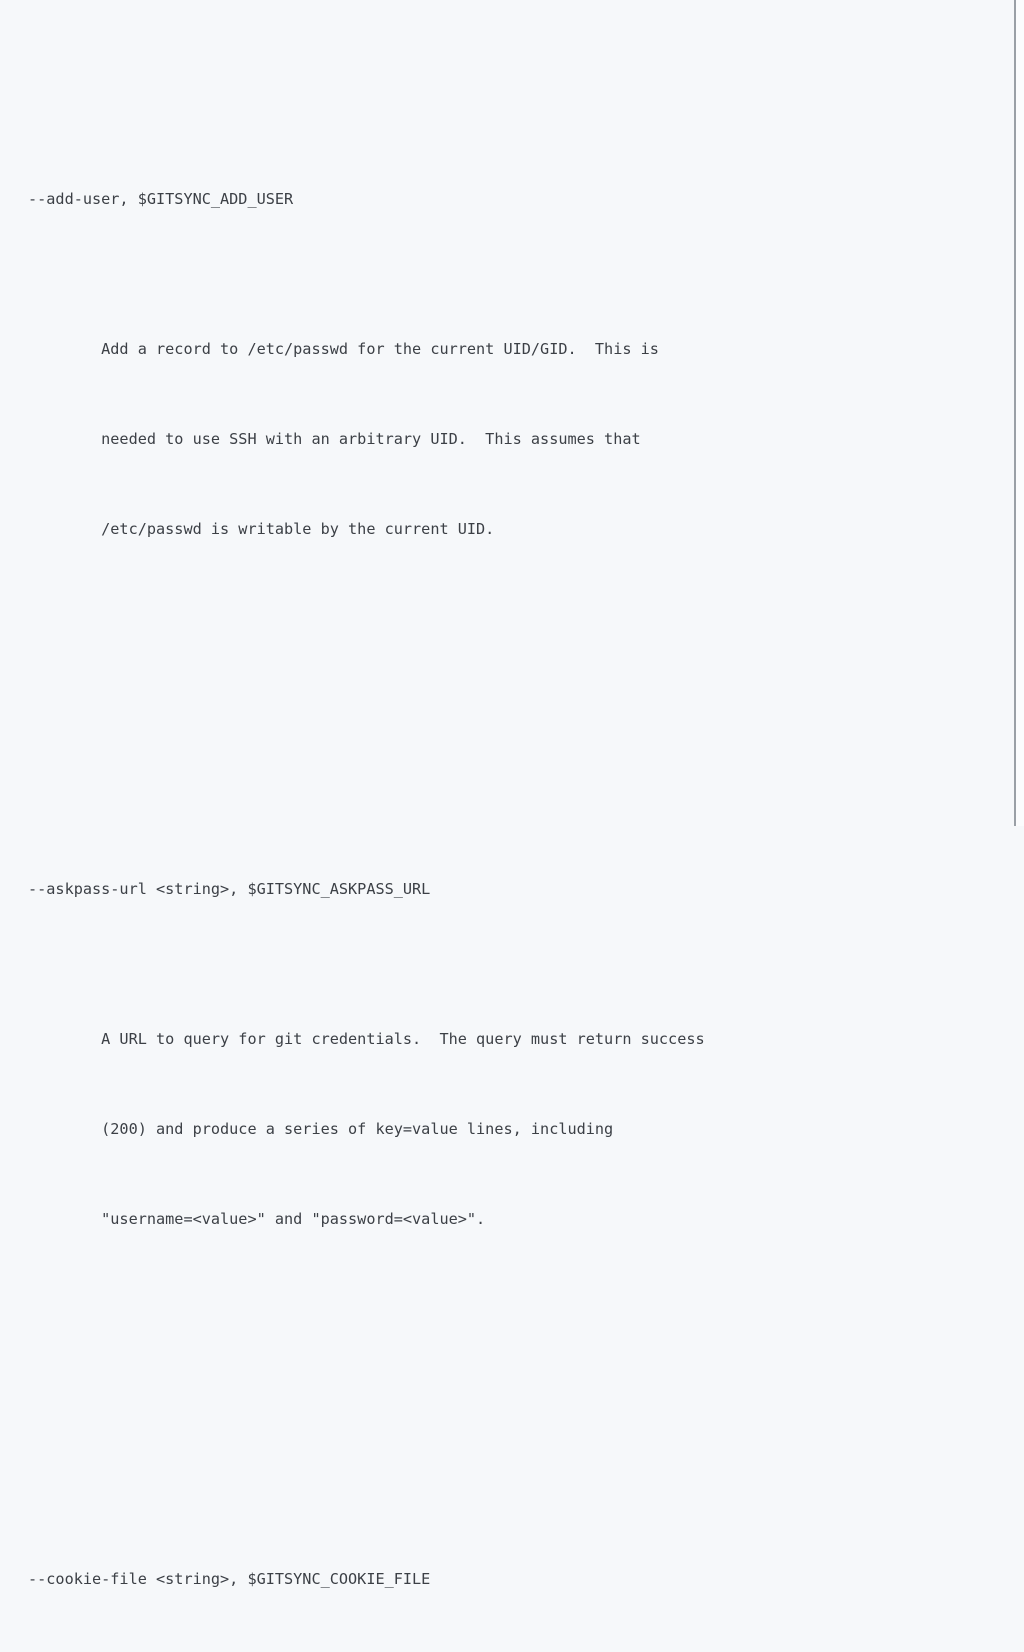 This screenshot has height=1652, width=1024. I want to click on window-right-border, so click(1015, 413).